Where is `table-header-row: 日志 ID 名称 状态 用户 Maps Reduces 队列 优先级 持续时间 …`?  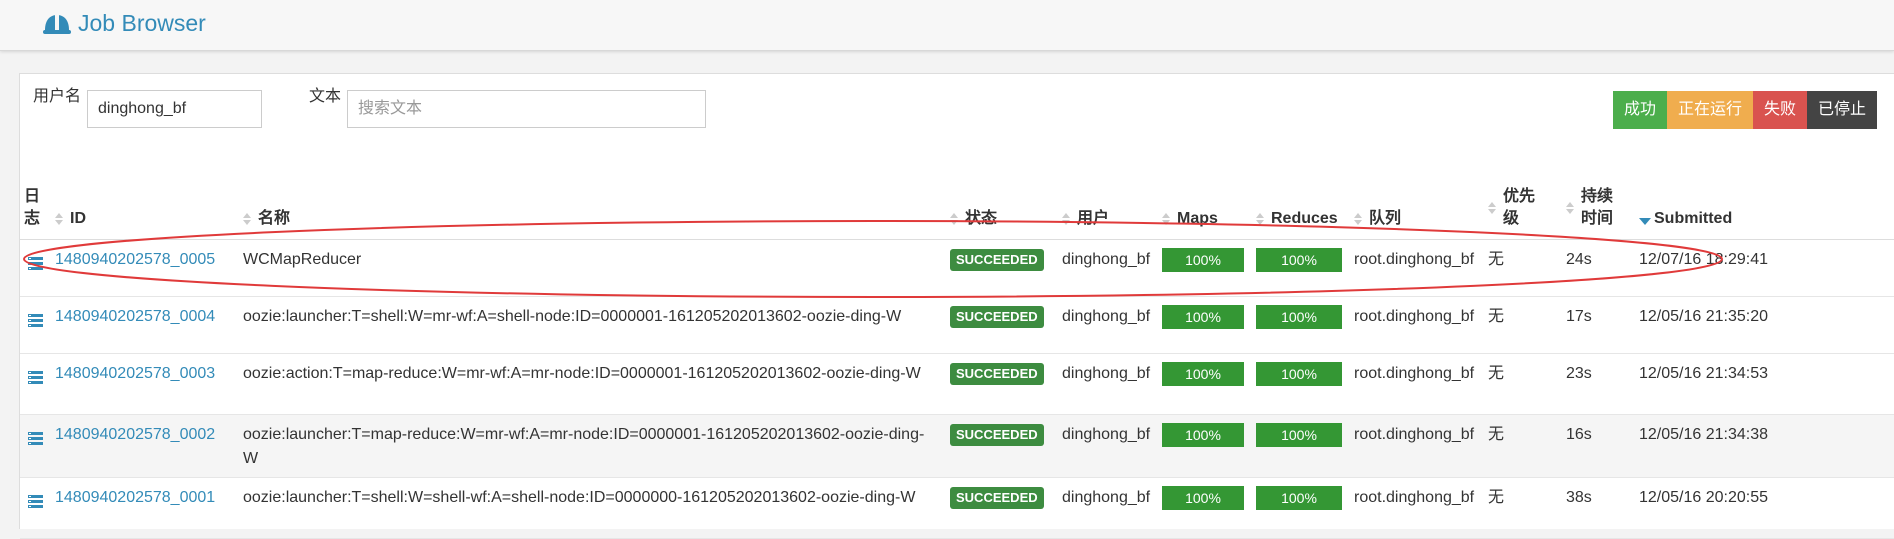 table-header-row: 日志 ID 名称 状态 用户 Maps Reduces 队列 优先级 持续时间 … is located at coordinates (957, 211).